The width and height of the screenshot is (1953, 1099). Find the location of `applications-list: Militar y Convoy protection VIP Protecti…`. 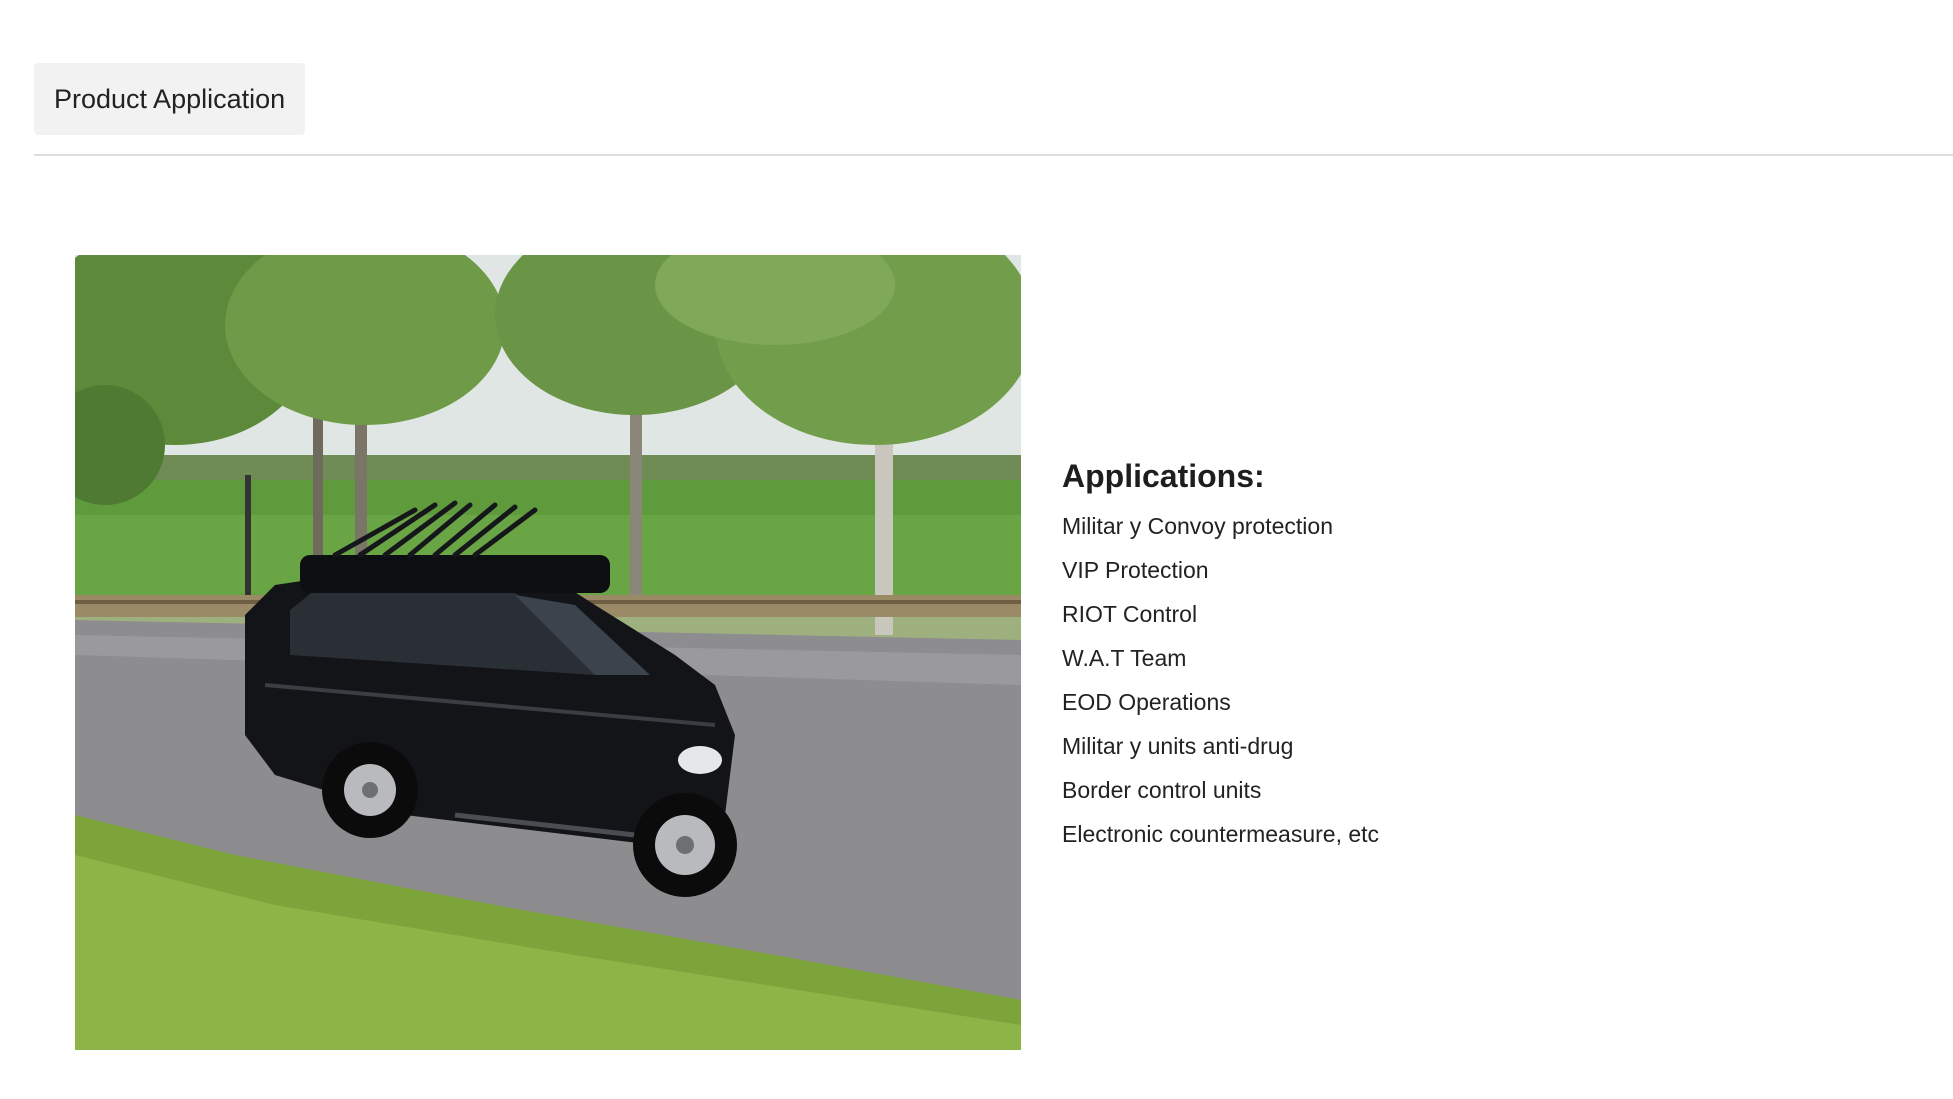

applications-list: Militar y Convoy protection VIP Protecti… is located at coordinates (1462, 680).